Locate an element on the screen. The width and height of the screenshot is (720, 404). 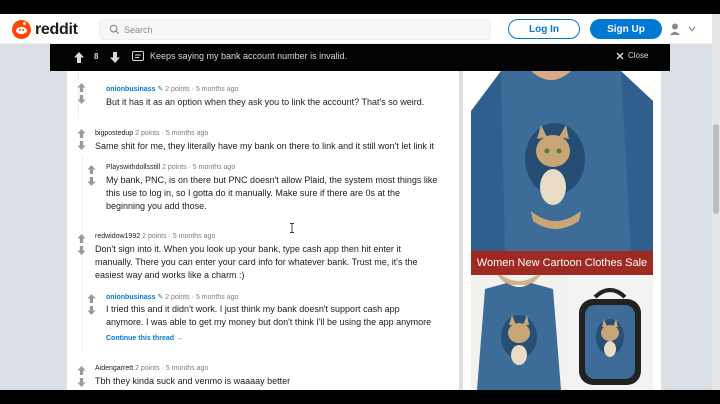
user-menu-dropdown is located at coordinates (683, 29).